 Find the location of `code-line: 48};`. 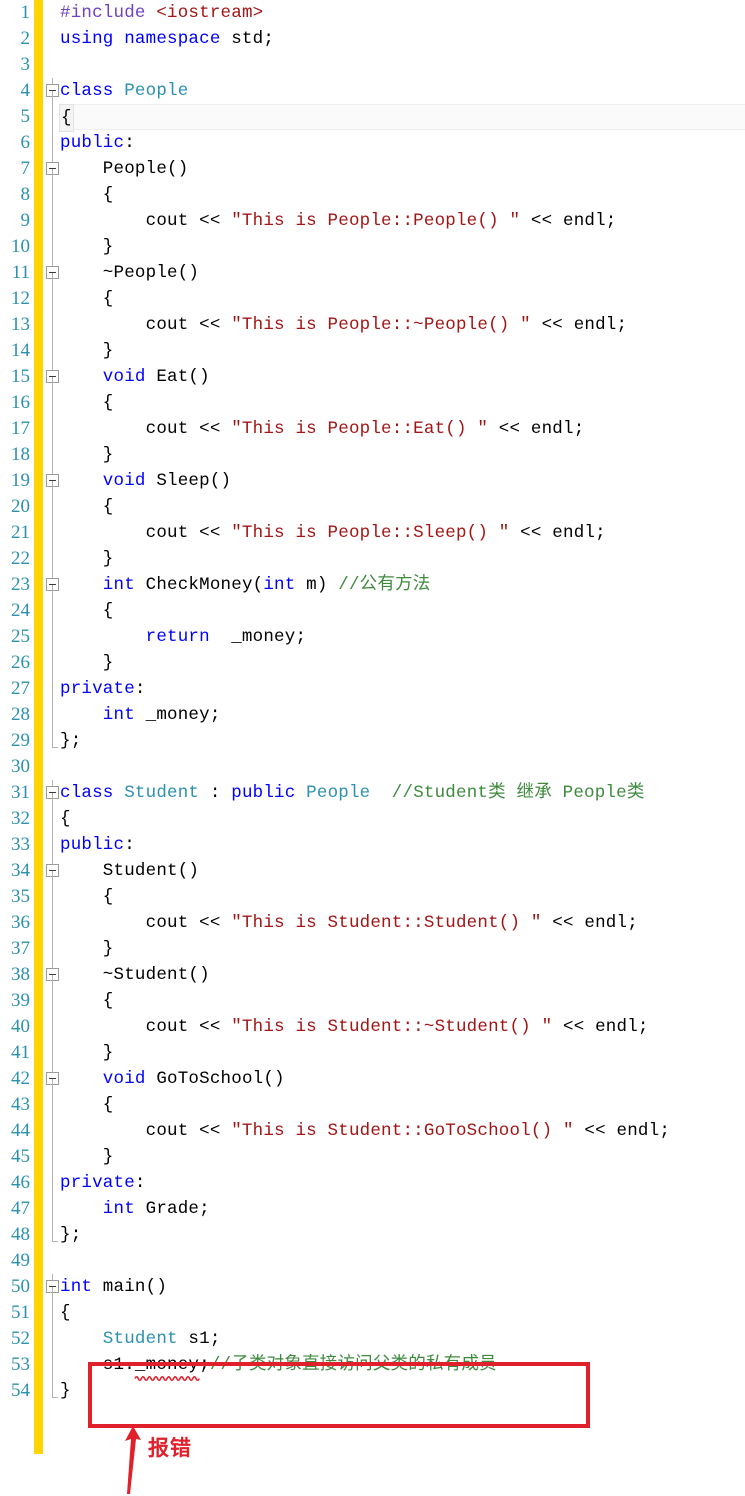

code-line: 48}; is located at coordinates (372, 1235).